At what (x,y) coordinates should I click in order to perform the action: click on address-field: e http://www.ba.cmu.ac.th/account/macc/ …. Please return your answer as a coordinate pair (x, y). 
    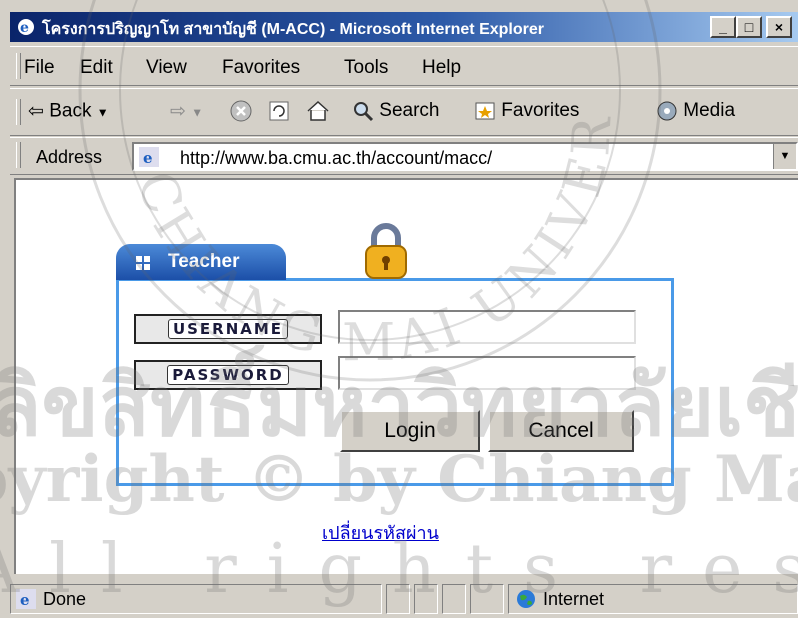
    Looking at the image, I should click on (465, 156).